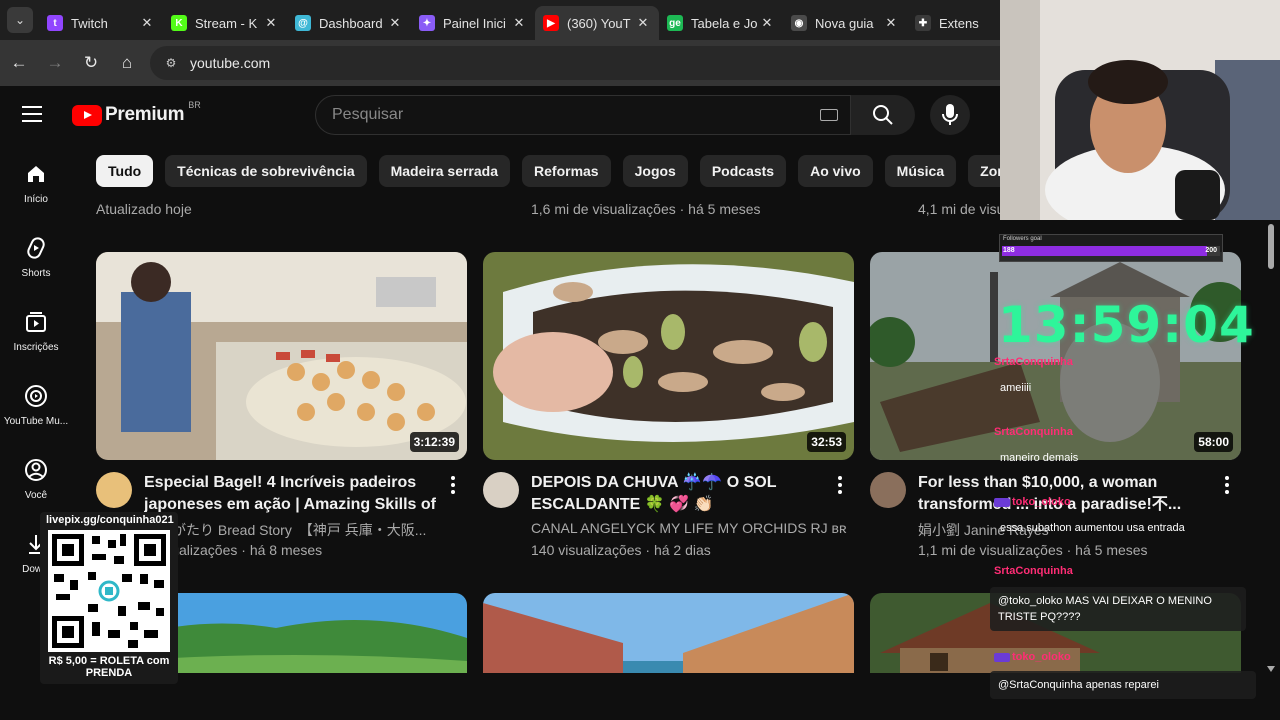  Describe the element at coordinates (1078, 685) in the screenshot. I see `chat-text: @SrtaConquinha apenas reparei` at that location.